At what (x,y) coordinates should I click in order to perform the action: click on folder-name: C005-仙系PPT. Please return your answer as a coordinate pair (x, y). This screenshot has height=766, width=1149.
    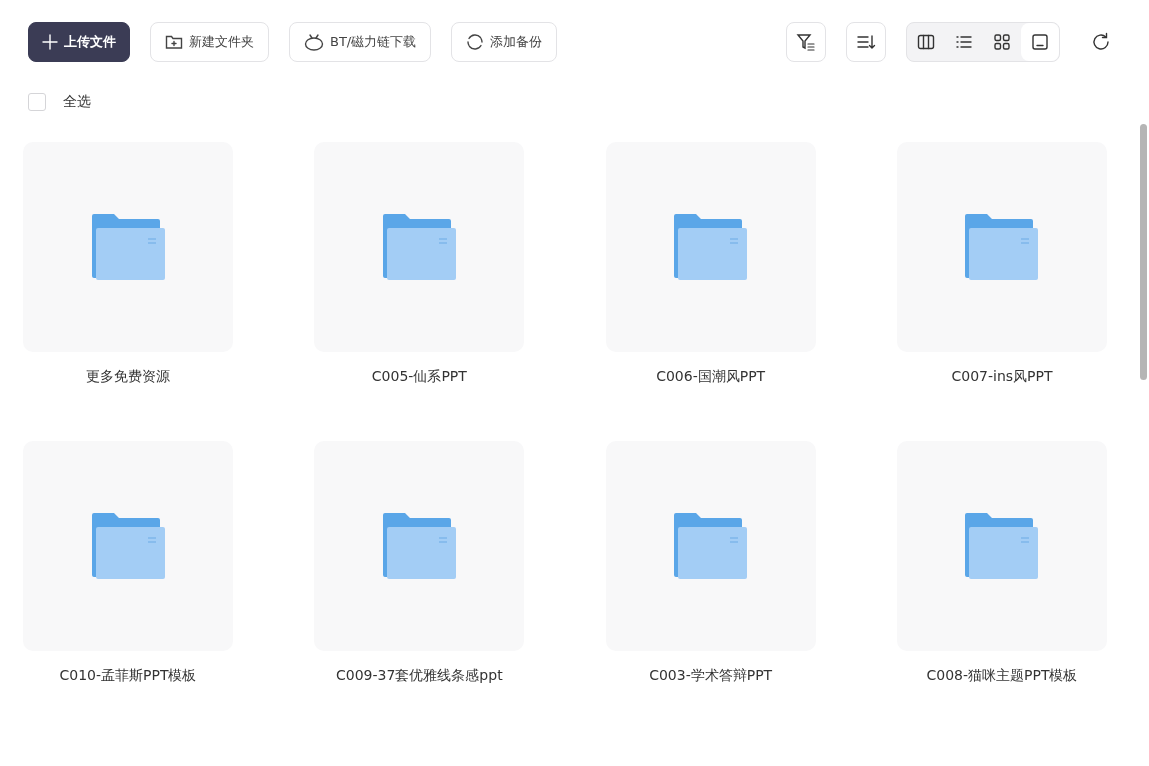
    Looking at the image, I should click on (419, 376).